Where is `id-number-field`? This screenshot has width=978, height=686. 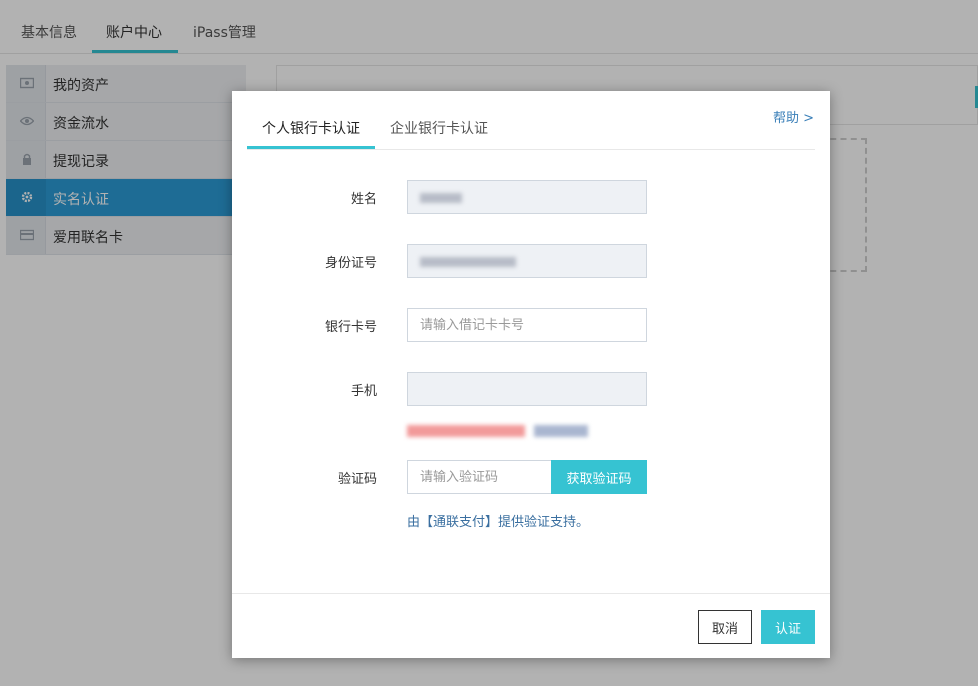
id-number-field is located at coordinates (527, 261).